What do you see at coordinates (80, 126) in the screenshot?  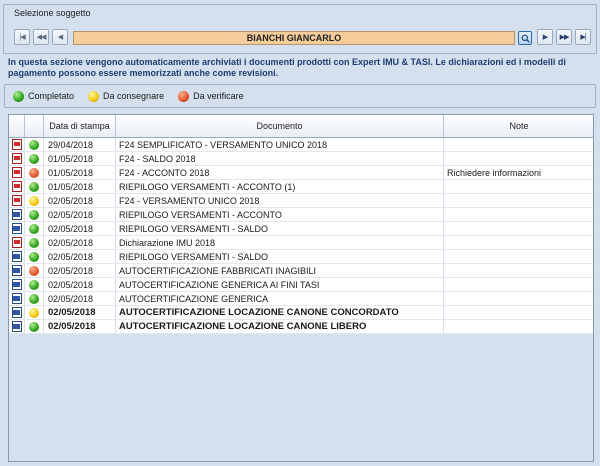 I see `header-print-date: Data di stampa` at bounding box center [80, 126].